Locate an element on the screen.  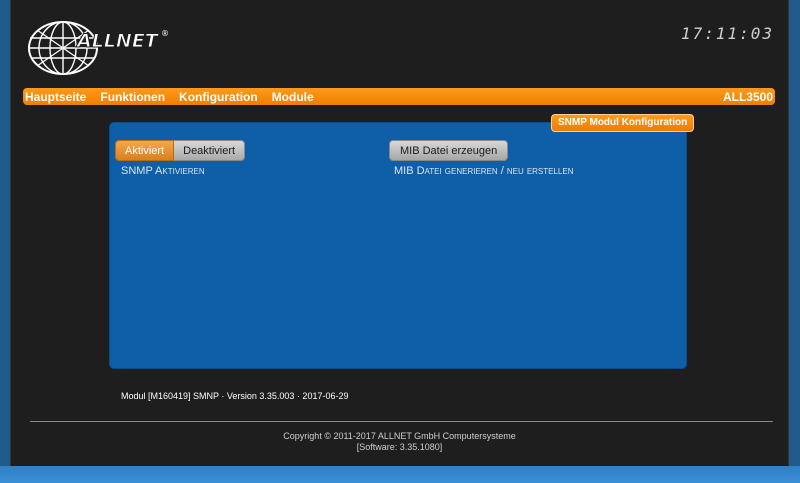
activate-button: Aktiviert is located at coordinates (145, 150).